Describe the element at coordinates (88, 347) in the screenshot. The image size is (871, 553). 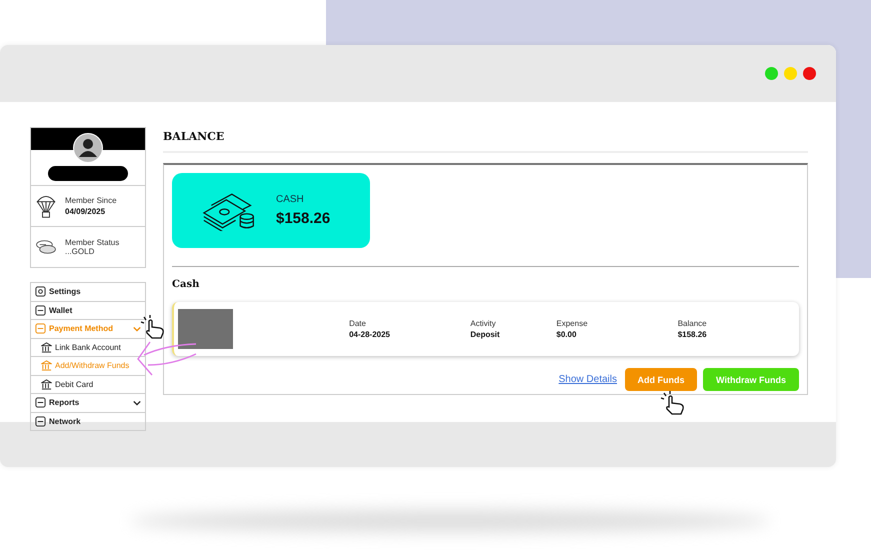
I see `sidebar-subitem: Link Bank Account` at that location.